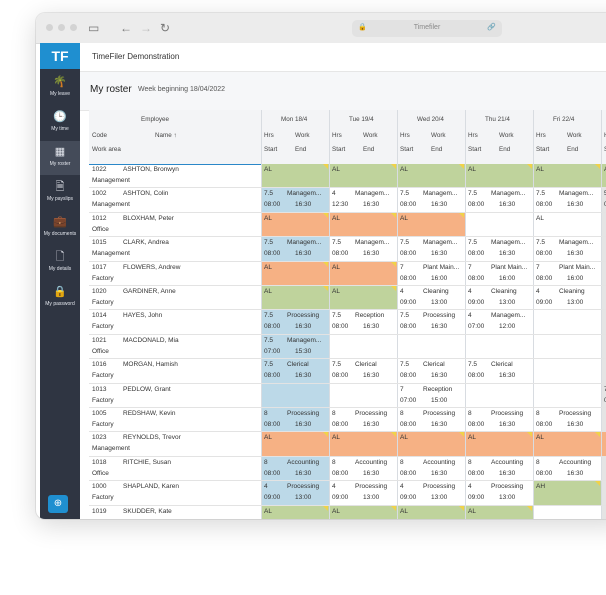  I want to click on day-header: Thu 21/4, so click(497, 119).